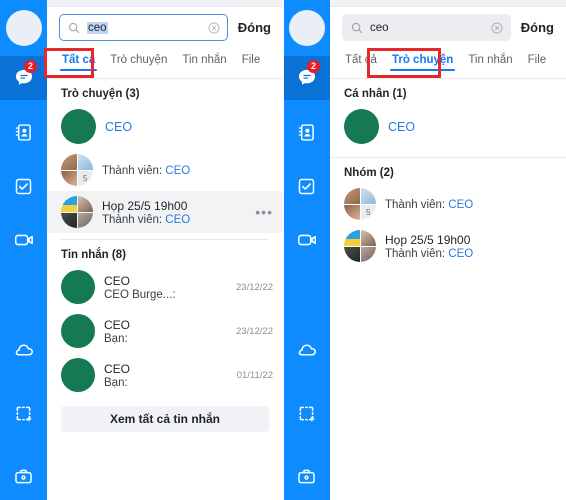 This screenshot has width=566, height=500. I want to click on group-avatar: 5, so click(360, 204).